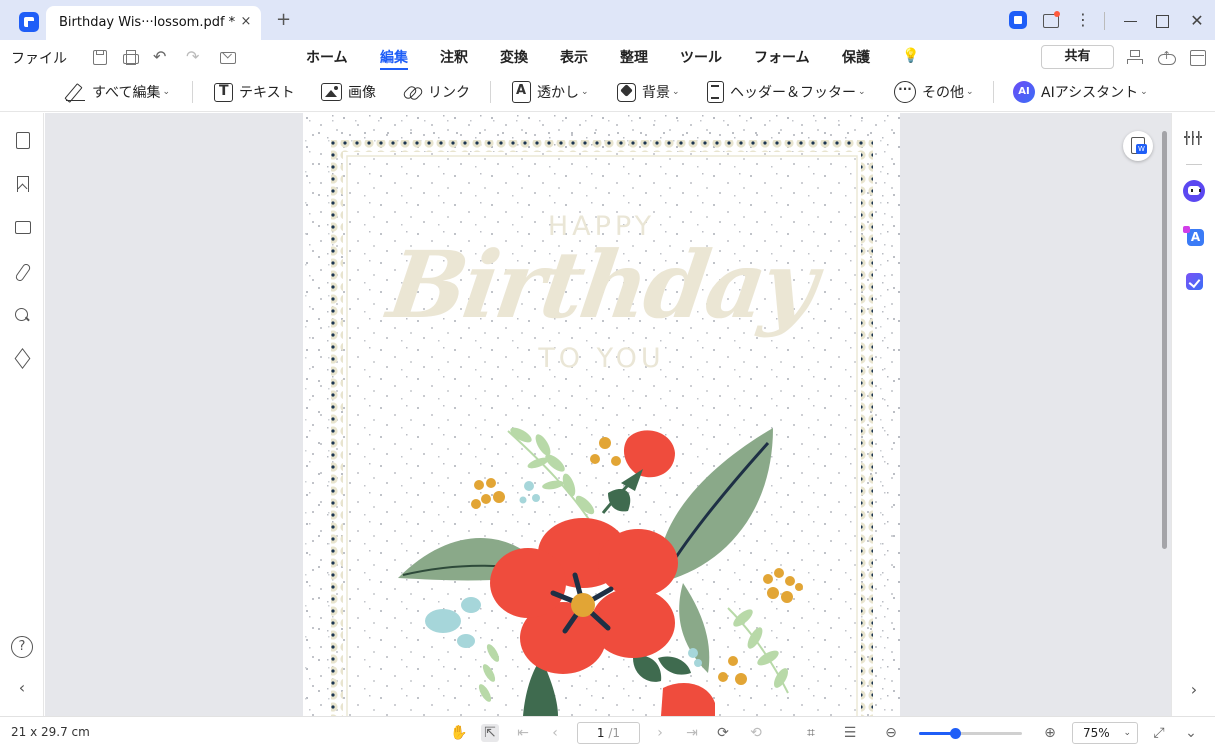 This screenshot has height=747, width=1215. What do you see at coordinates (223, 92) in the screenshot?
I see `text-icon` at bounding box center [223, 92].